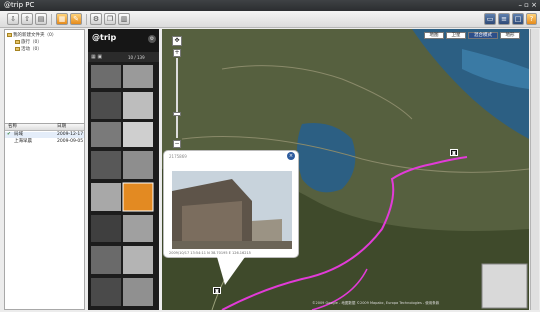 The image size is (540, 312). I want to click on column-date: 日期, so click(61, 127).